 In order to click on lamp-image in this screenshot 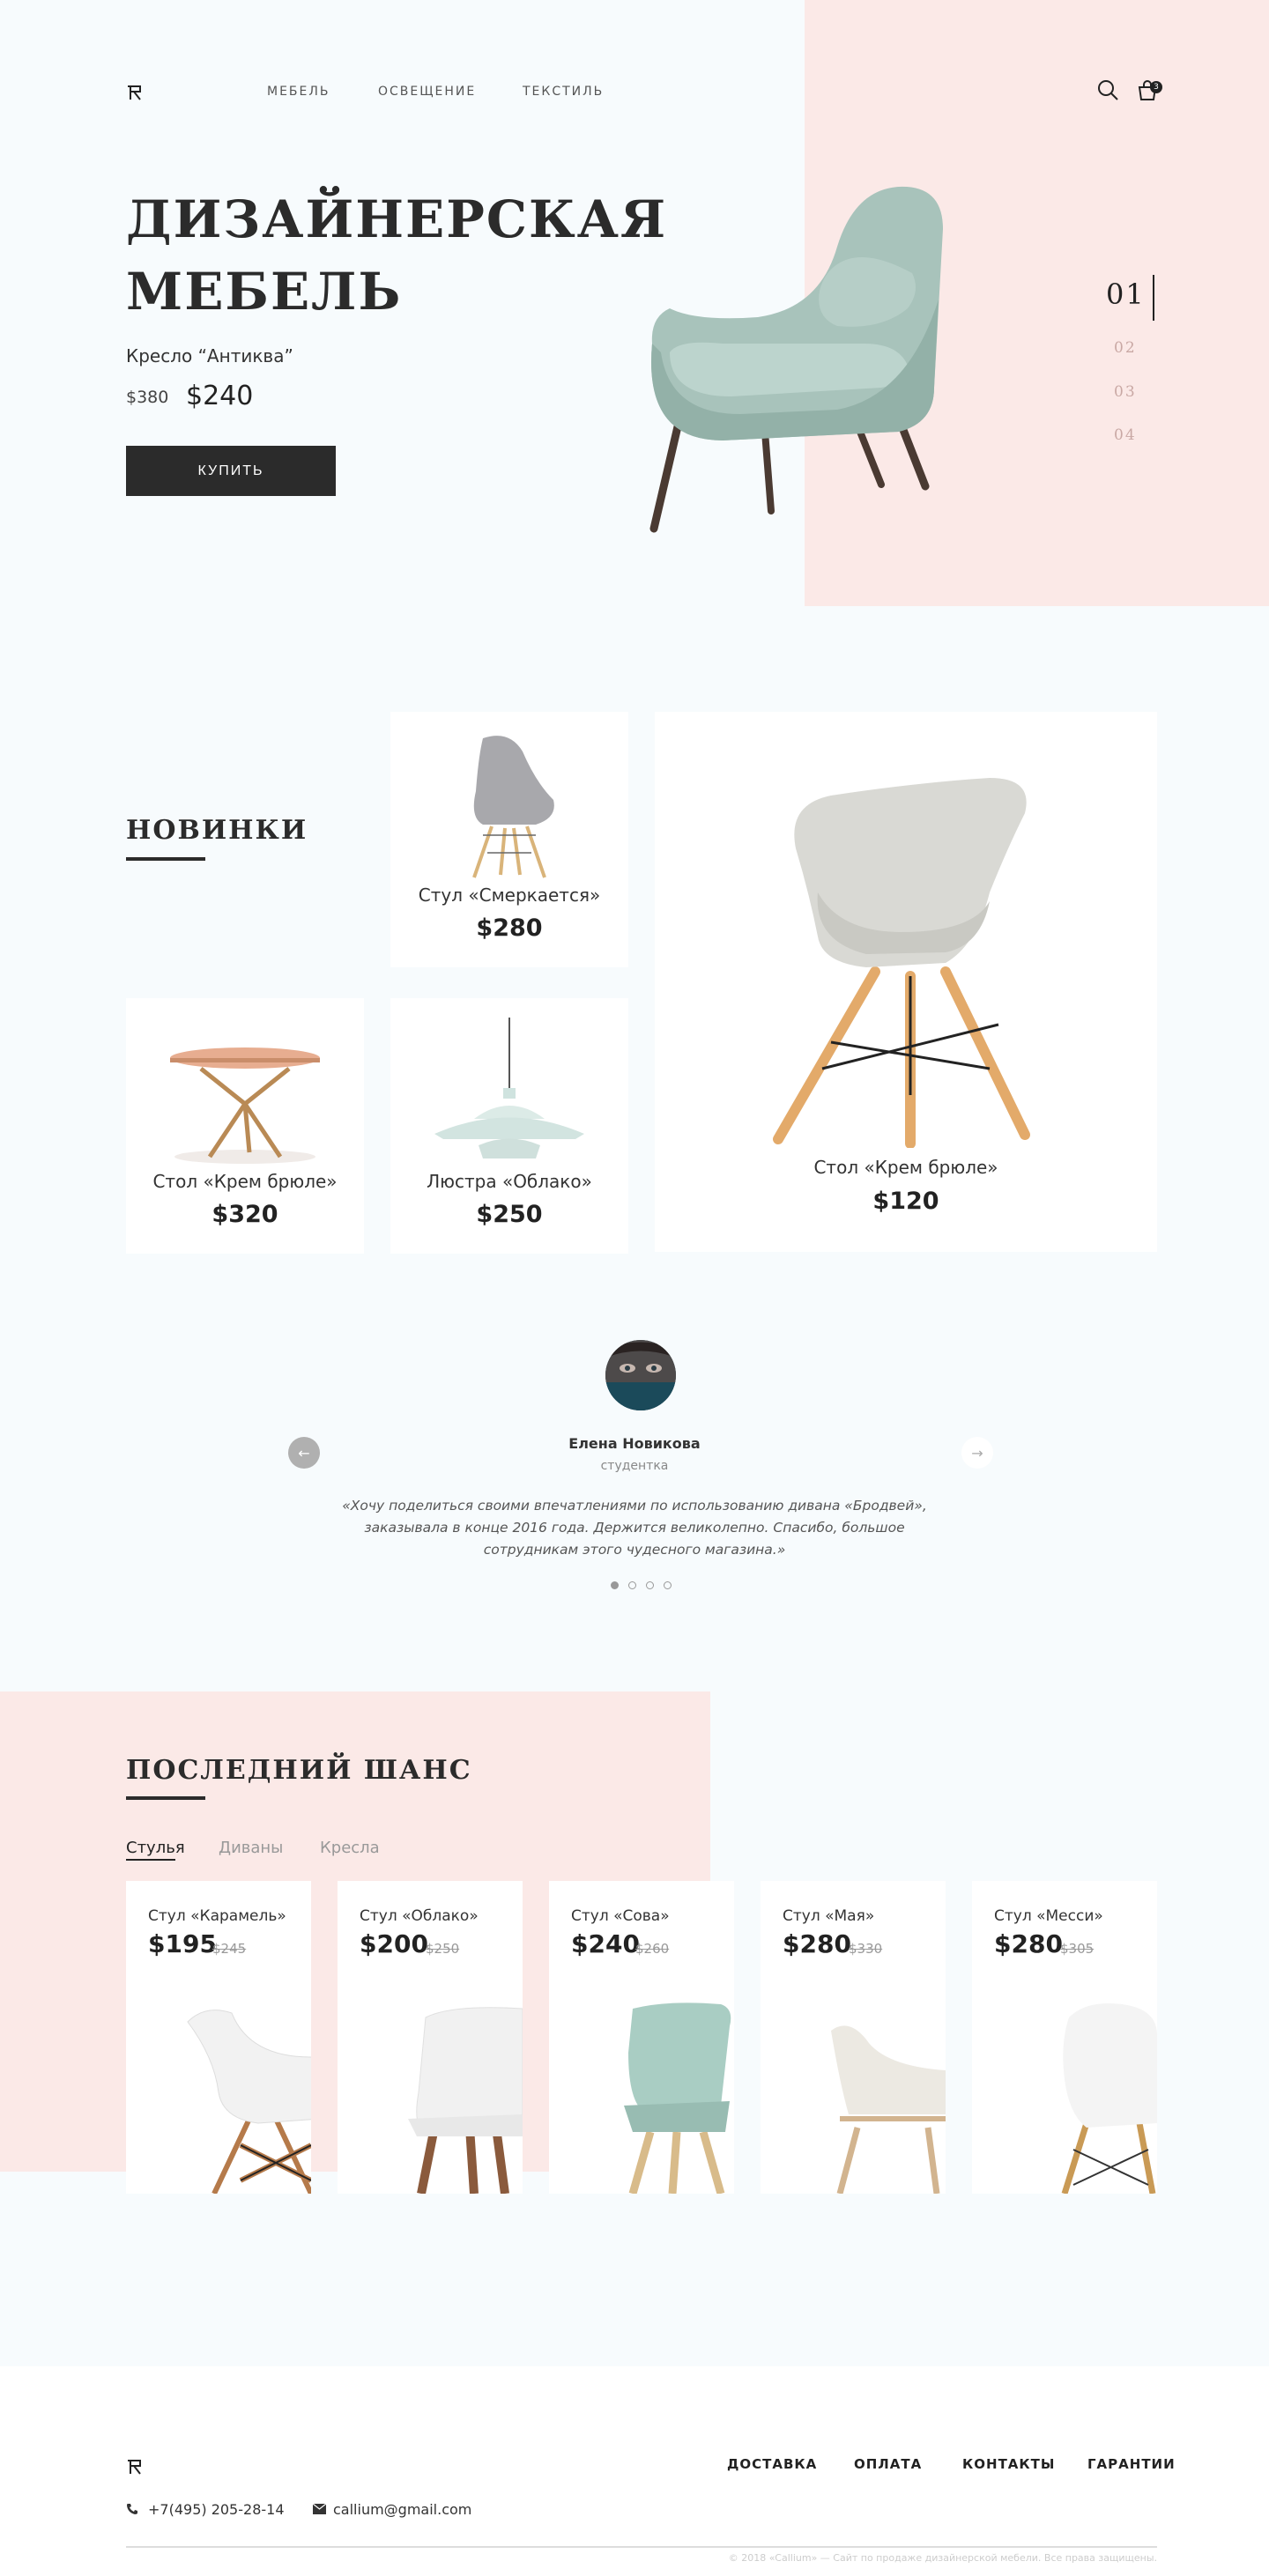, I will do `click(509, 1088)`.